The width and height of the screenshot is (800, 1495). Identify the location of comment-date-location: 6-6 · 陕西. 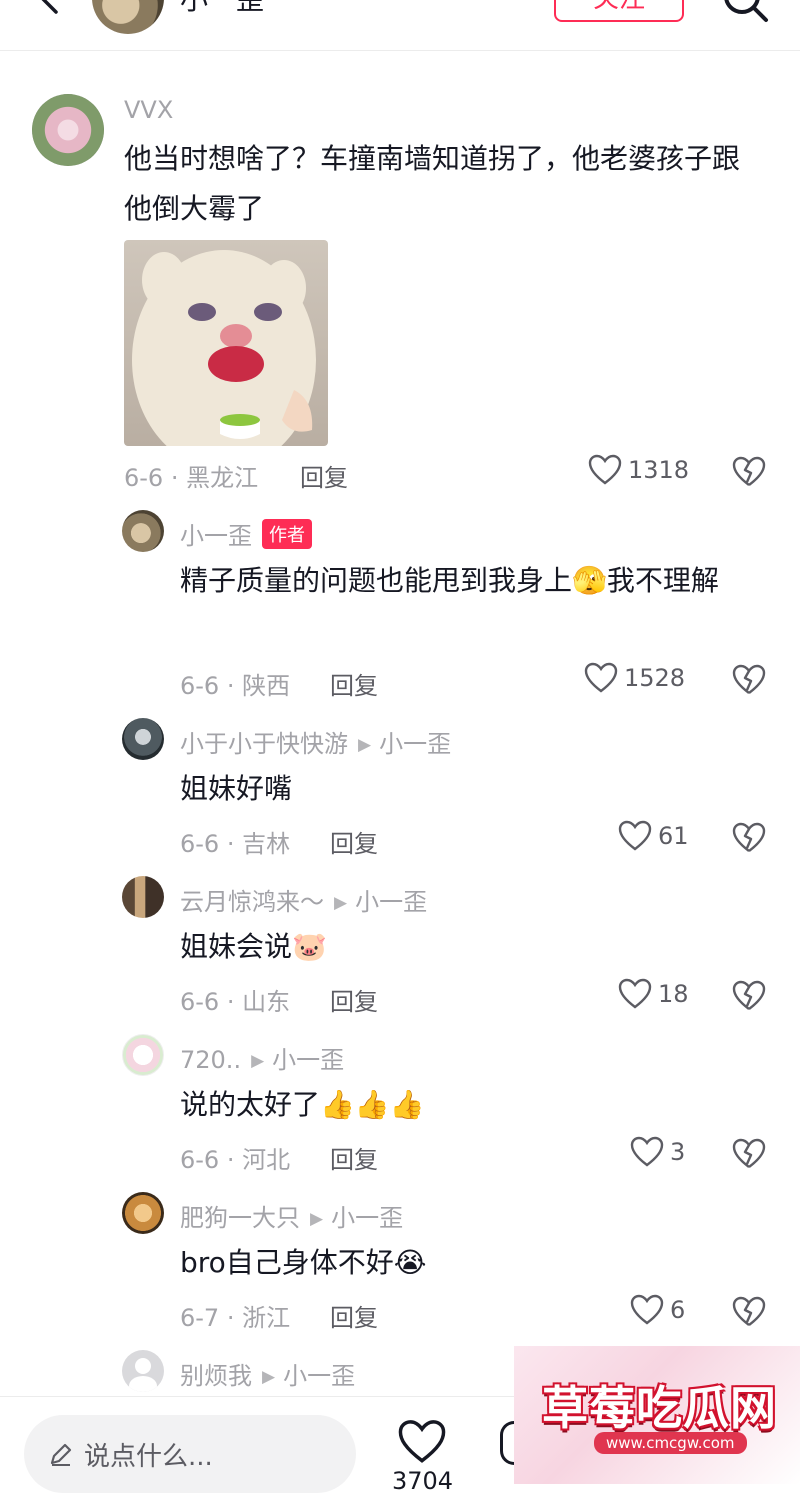
(235, 686).